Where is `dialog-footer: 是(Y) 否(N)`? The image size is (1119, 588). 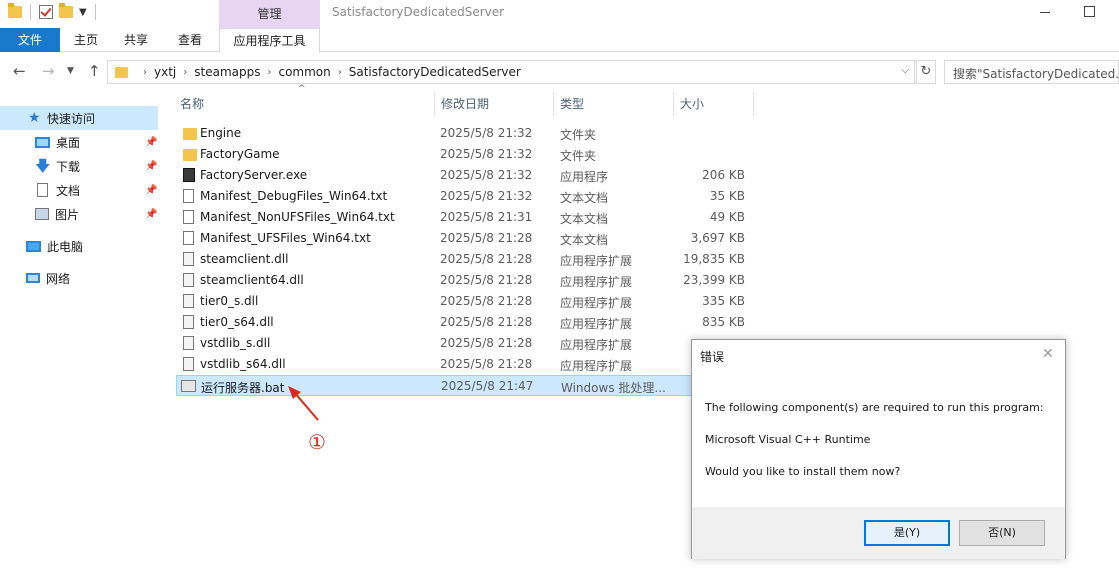
dialog-footer: 是(Y) 否(N) is located at coordinates (878, 533).